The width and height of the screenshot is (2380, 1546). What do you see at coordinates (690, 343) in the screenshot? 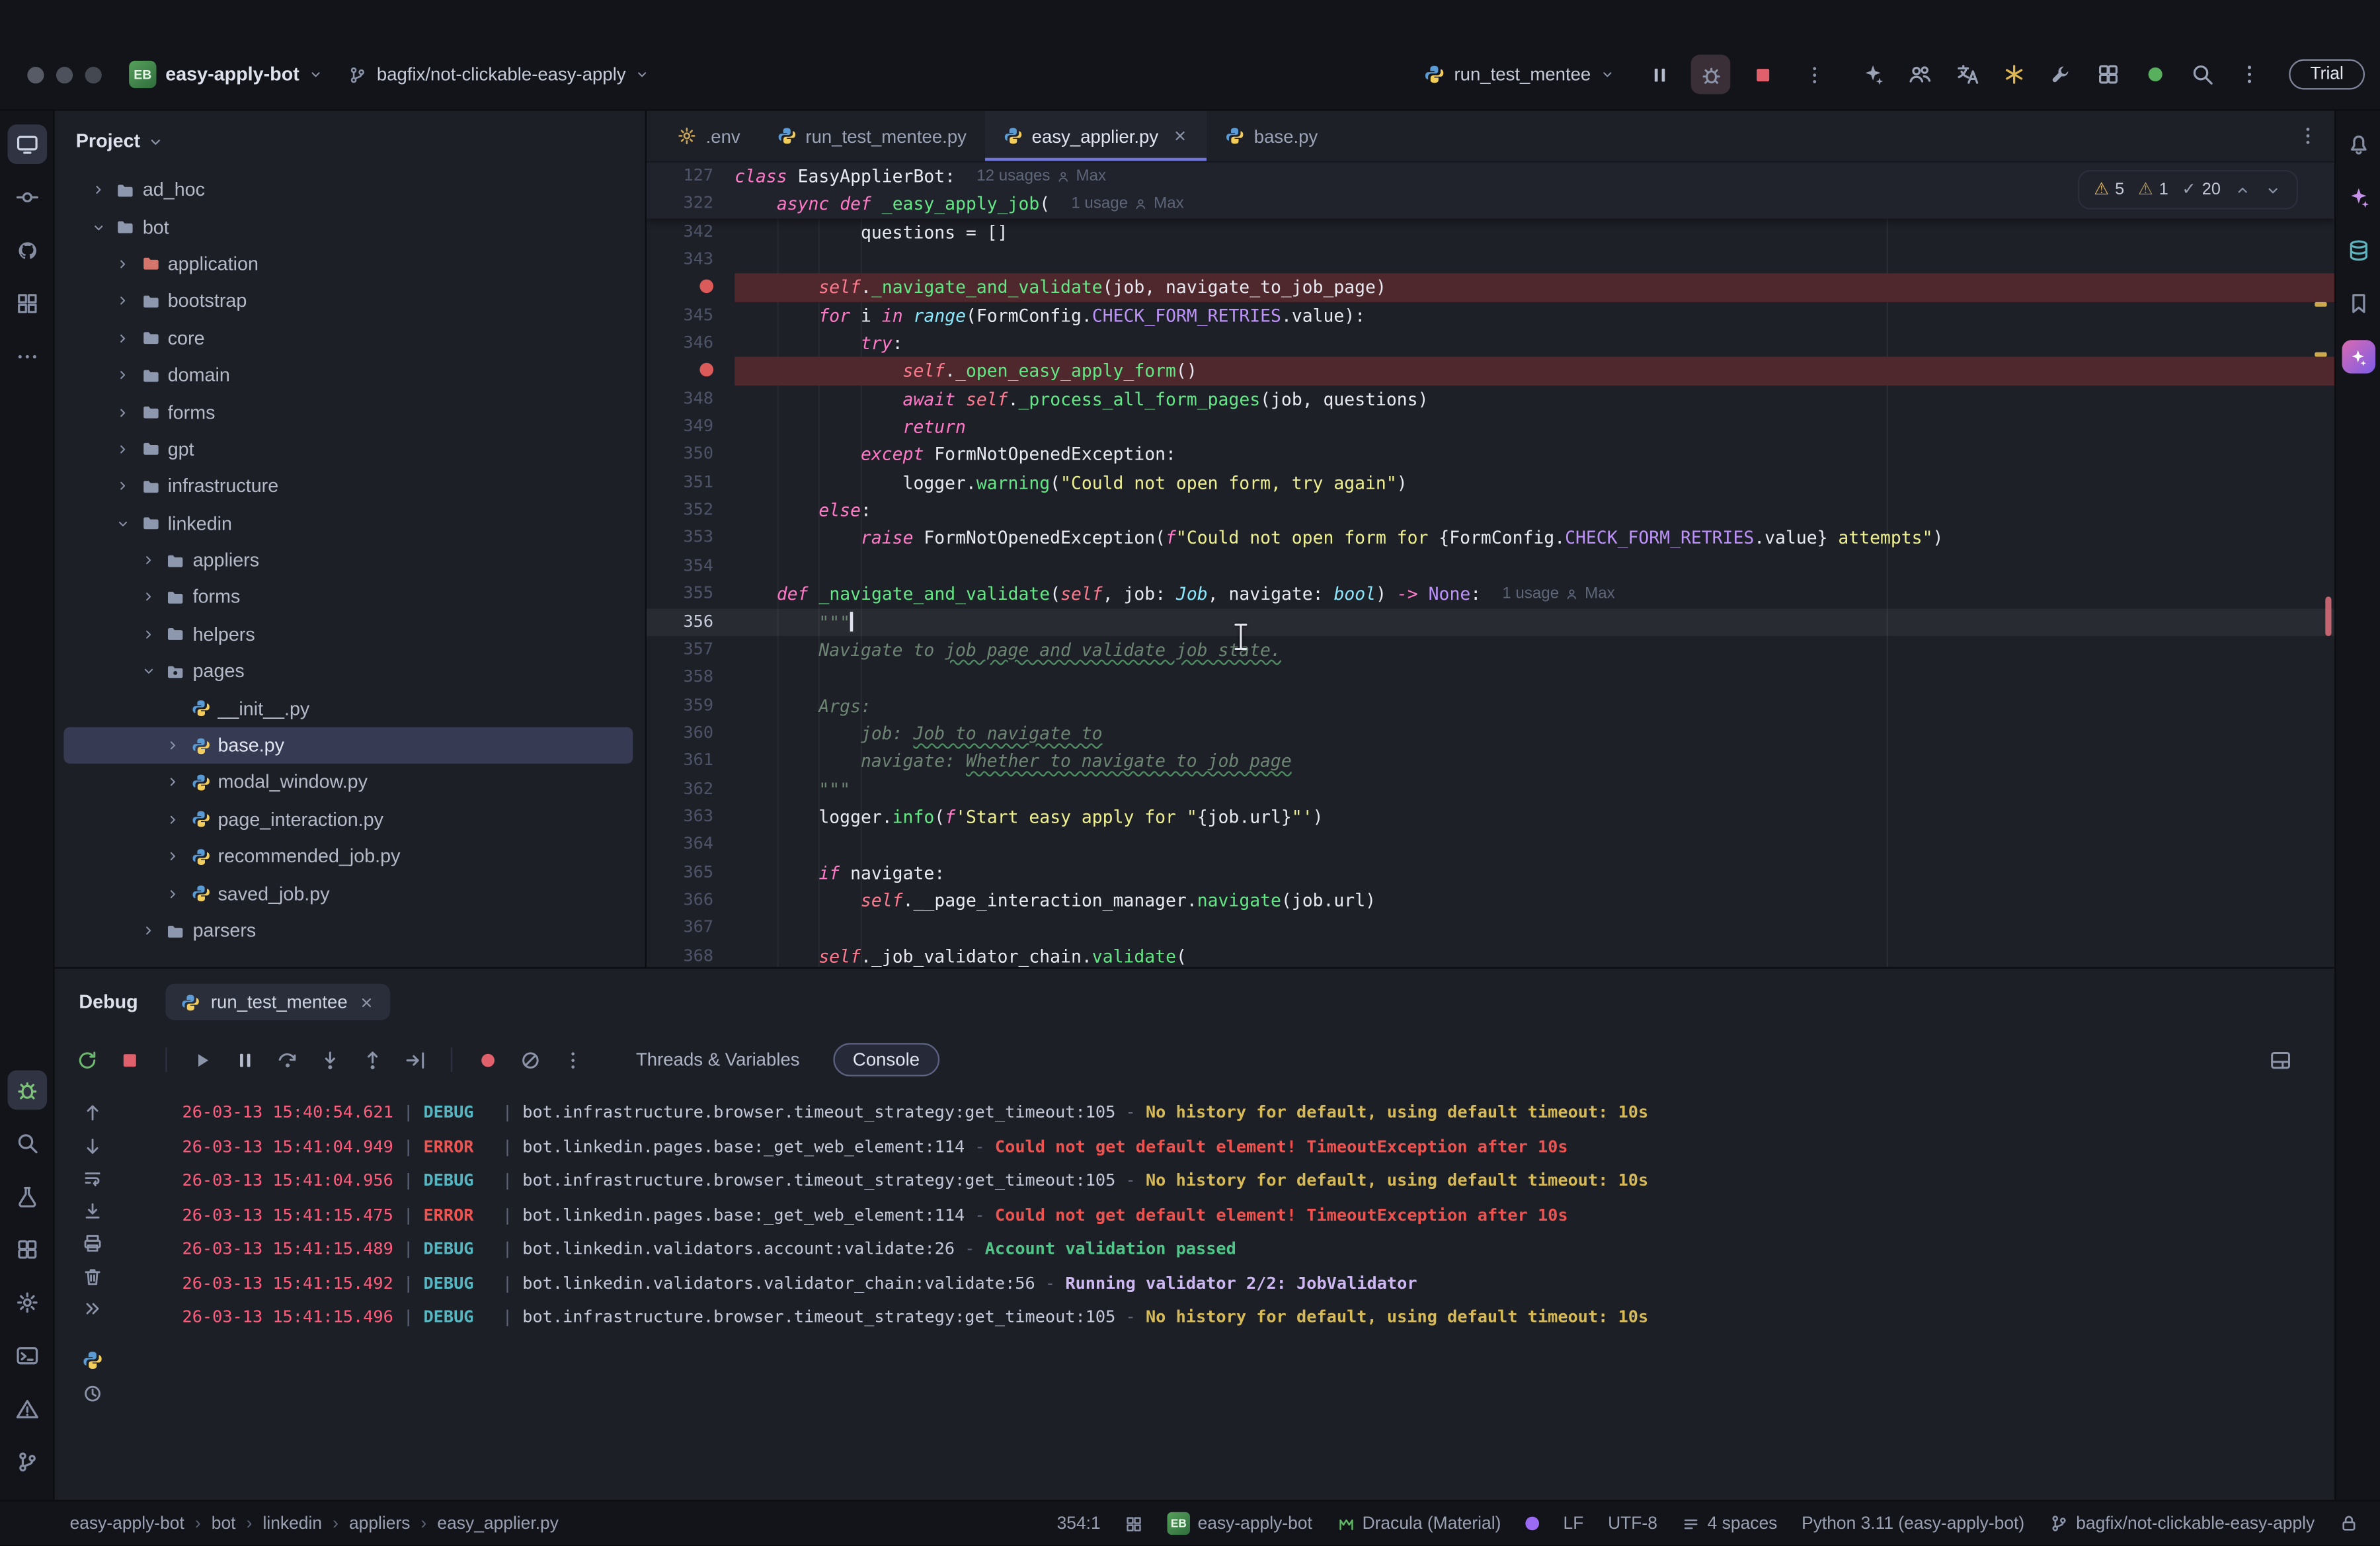
I see `line-number-gutter: 346` at bounding box center [690, 343].